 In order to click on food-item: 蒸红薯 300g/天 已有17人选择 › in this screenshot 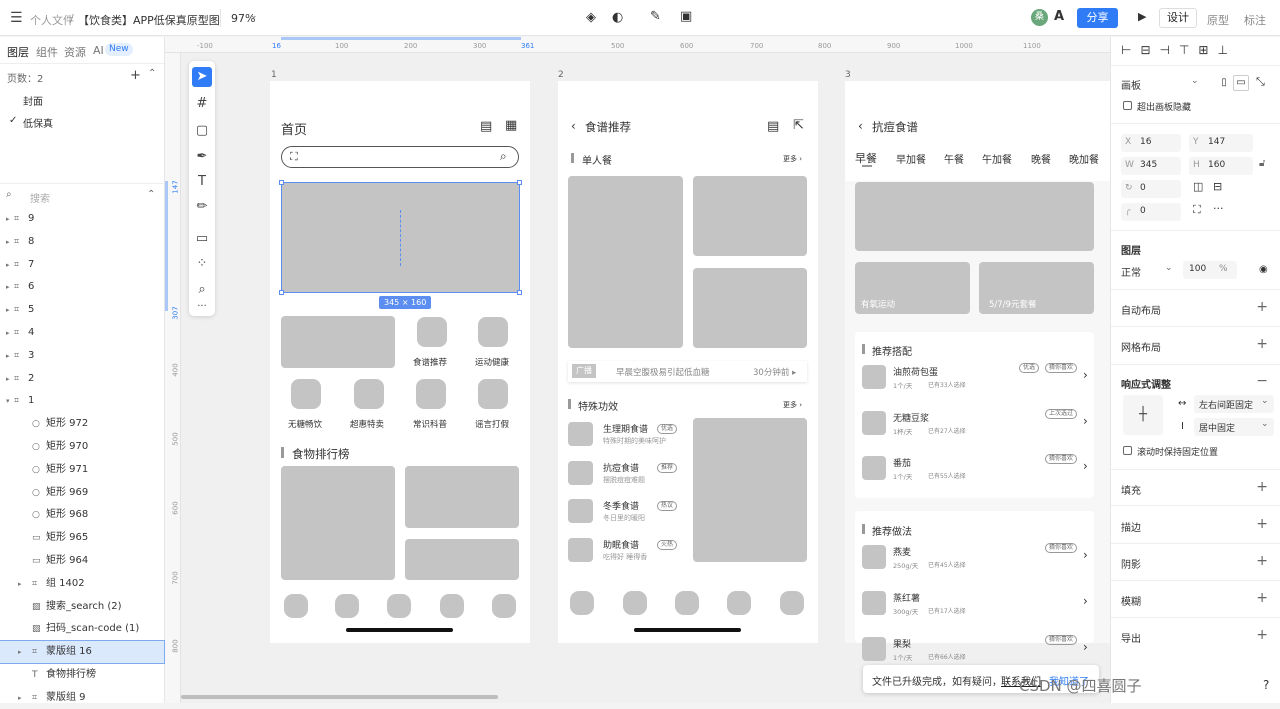, I will do `click(976, 605)`.